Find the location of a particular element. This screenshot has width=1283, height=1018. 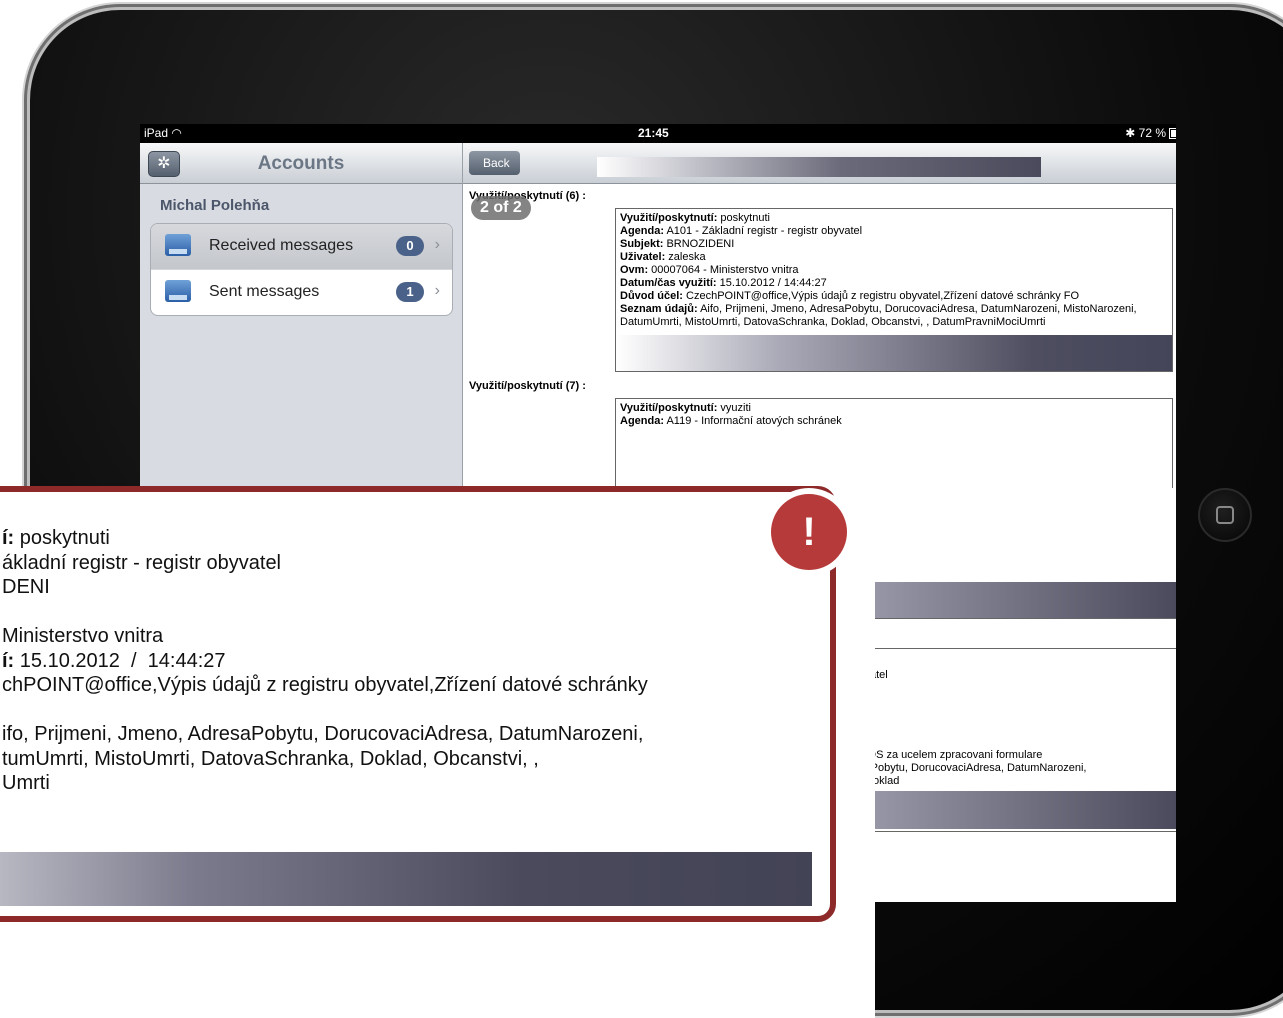

zoom-line: ákladní registr - registr obyvatel is located at coordinates (142, 562).